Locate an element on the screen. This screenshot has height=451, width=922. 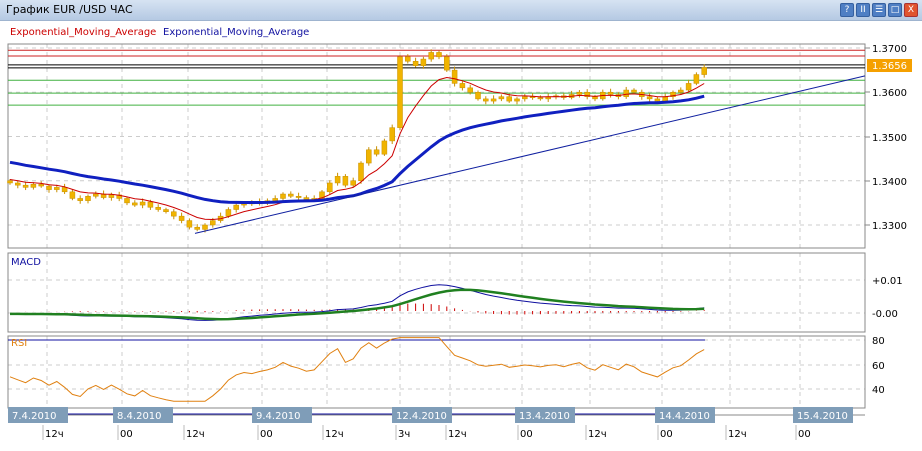
date-label: 13.4.2010 is located at coordinates (544, 416).